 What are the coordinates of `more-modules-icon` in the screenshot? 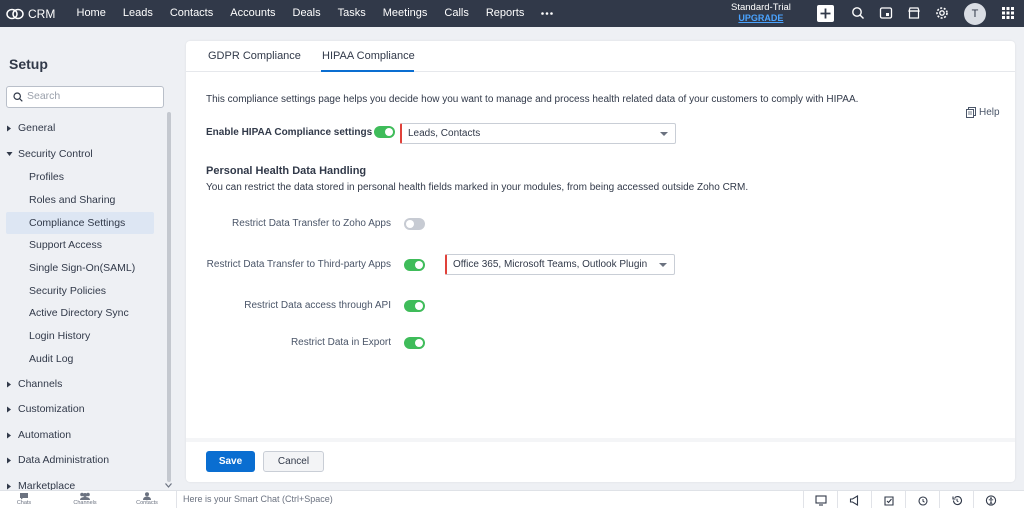 It's located at (547, 13).